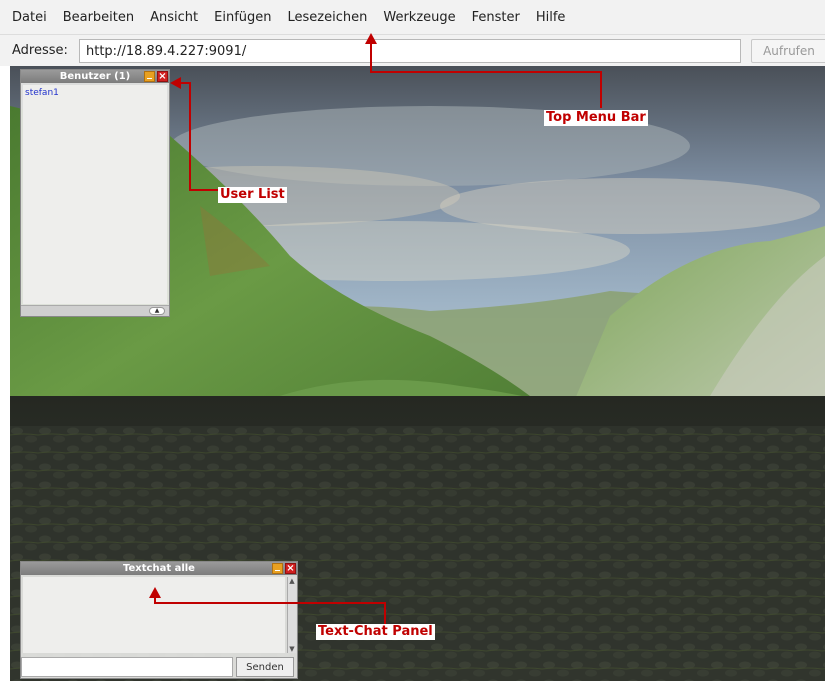 The width and height of the screenshot is (825, 681). What do you see at coordinates (174, 17) in the screenshot?
I see `menu-ansicht: Ansicht` at bounding box center [174, 17].